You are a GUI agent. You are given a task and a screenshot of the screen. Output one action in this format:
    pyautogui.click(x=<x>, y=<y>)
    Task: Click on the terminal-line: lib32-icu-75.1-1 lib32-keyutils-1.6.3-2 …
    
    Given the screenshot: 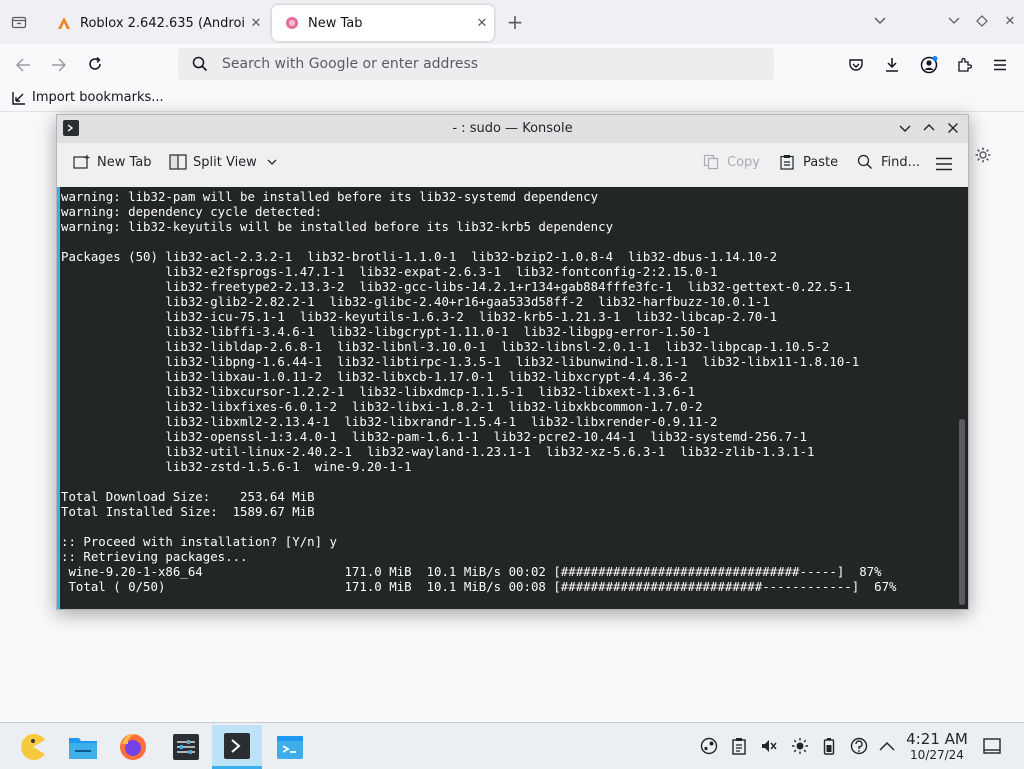 What is the action you would take?
    pyautogui.click(x=419, y=316)
    